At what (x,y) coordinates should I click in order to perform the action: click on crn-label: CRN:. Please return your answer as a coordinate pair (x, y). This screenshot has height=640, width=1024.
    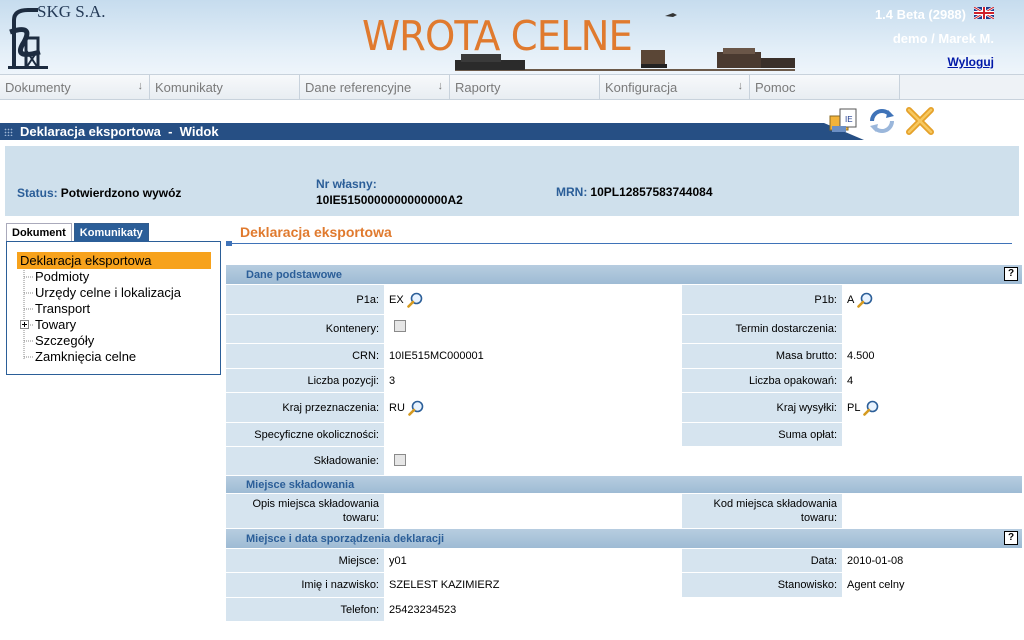
    Looking at the image, I should click on (305, 356).